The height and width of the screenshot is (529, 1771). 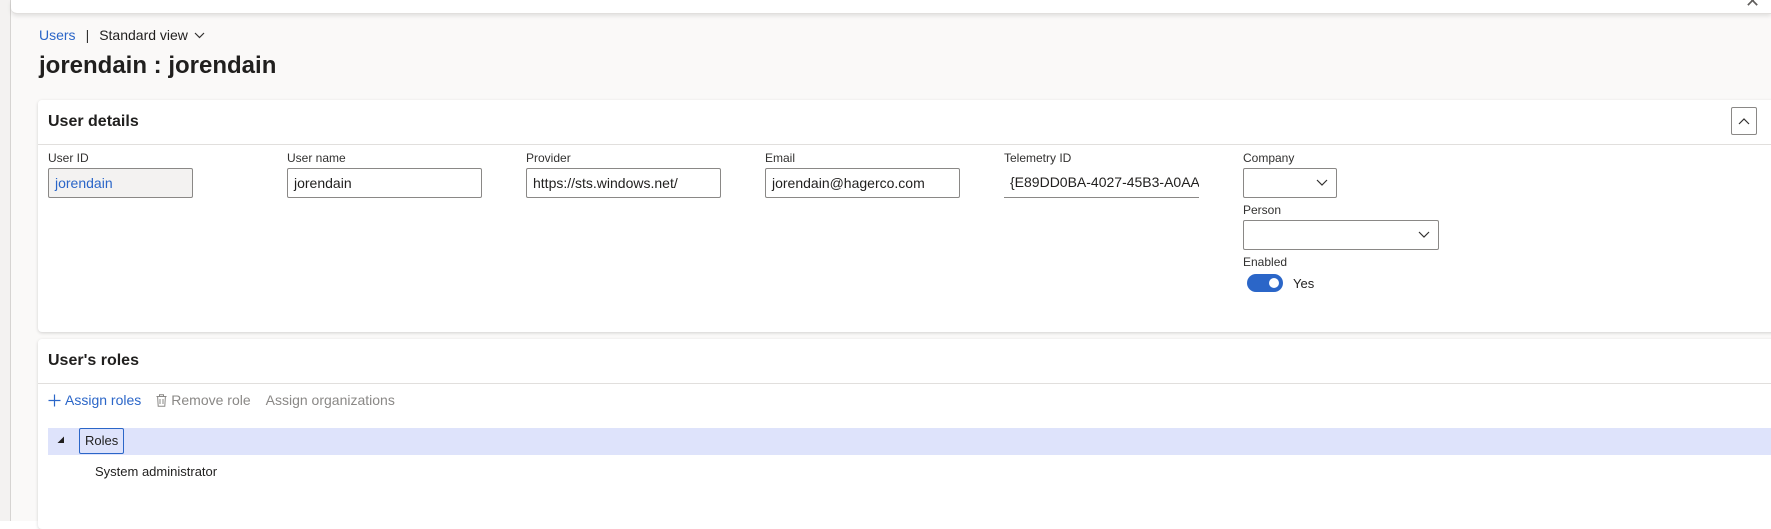 I want to click on section-title: User's roles, so click(x=93, y=360).